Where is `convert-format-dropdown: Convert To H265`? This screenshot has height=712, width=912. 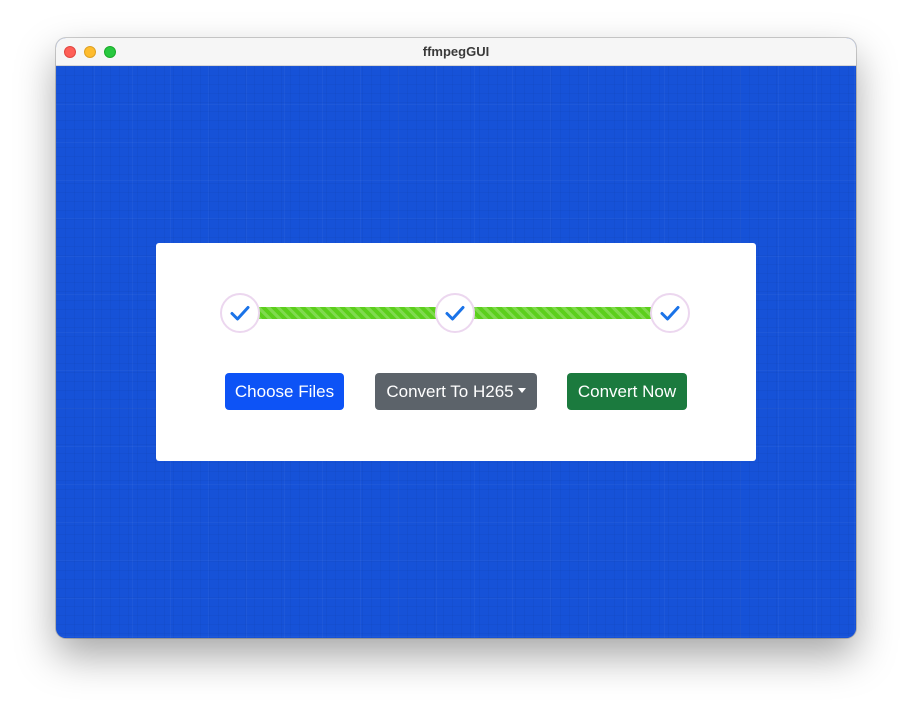
convert-format-dropdown: Convert To H265 is located at coordinates (456, 391).